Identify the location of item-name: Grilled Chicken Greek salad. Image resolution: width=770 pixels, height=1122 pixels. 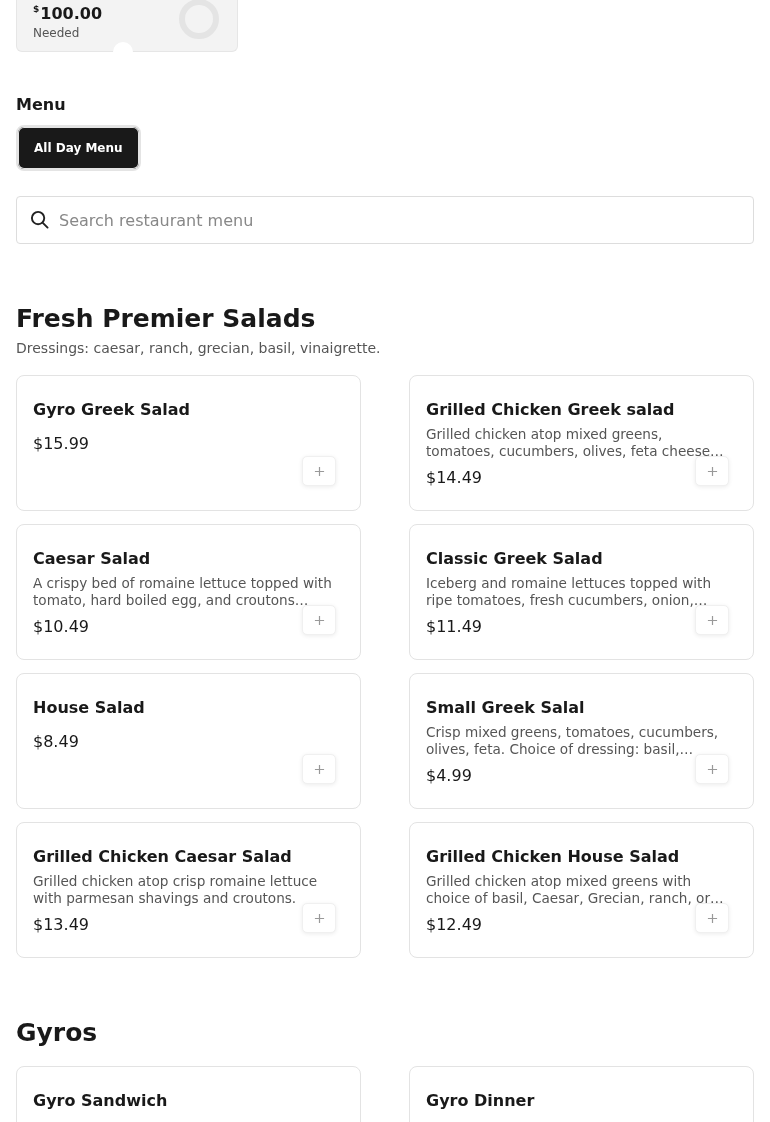
(550, 410).